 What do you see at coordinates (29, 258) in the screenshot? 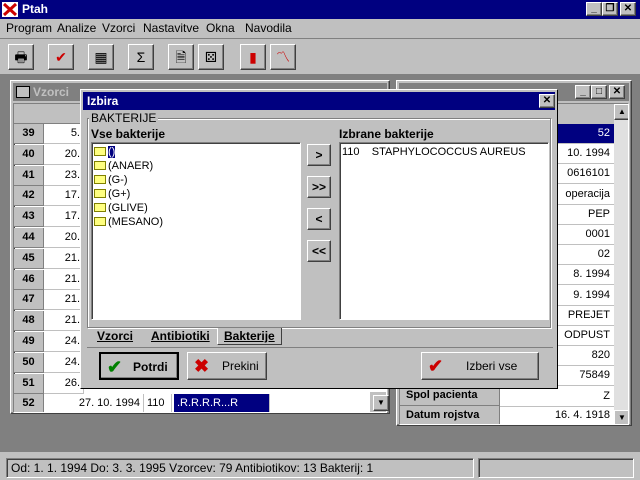
I see `row-number: 45` at bounding box center [29, 258].